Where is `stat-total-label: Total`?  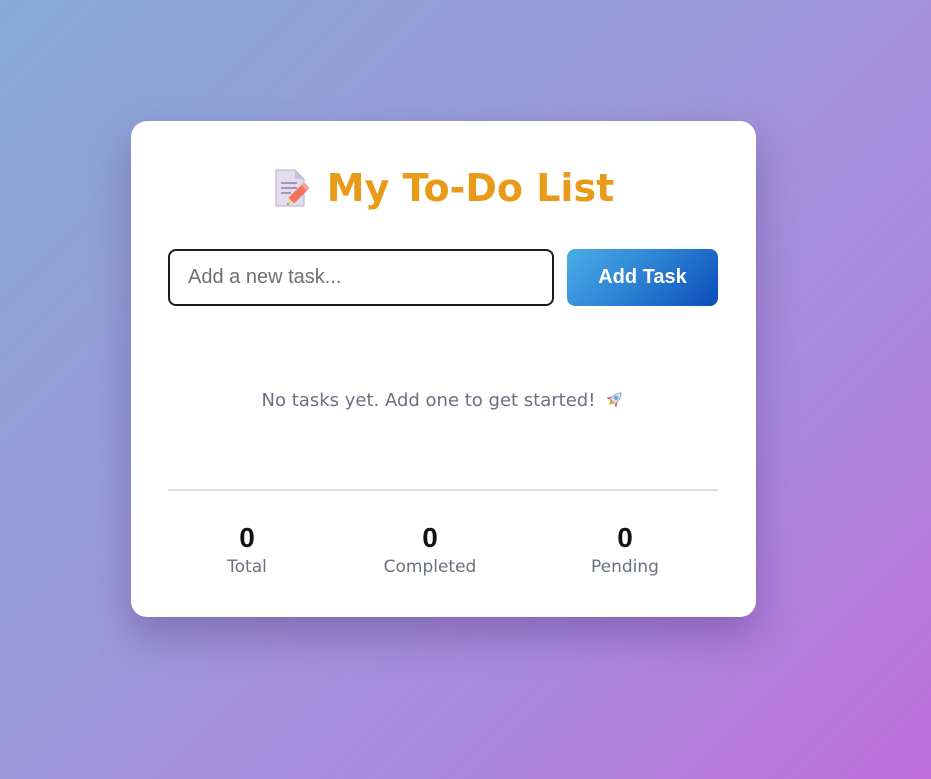
stat-total-label: Total is located at coordinates (247, 567).